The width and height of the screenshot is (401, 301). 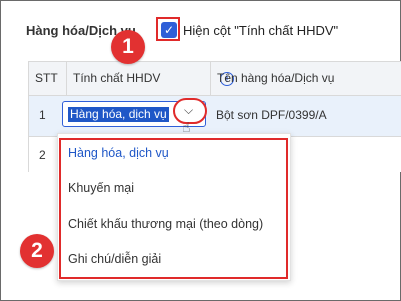 I want to click on step-badge-2: 2, so click(x=37, y=251).